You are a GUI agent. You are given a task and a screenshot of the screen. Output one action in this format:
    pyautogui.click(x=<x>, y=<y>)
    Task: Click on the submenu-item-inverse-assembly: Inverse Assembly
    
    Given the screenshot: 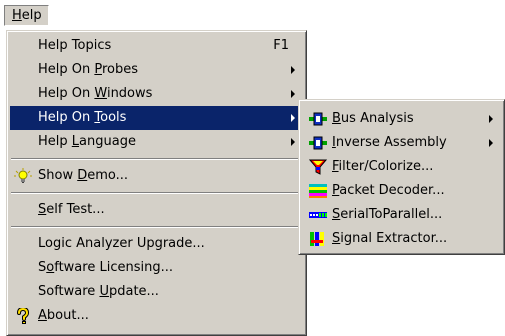 What is the action you would take?
    pyautogui.click(x=401, y=143)
    